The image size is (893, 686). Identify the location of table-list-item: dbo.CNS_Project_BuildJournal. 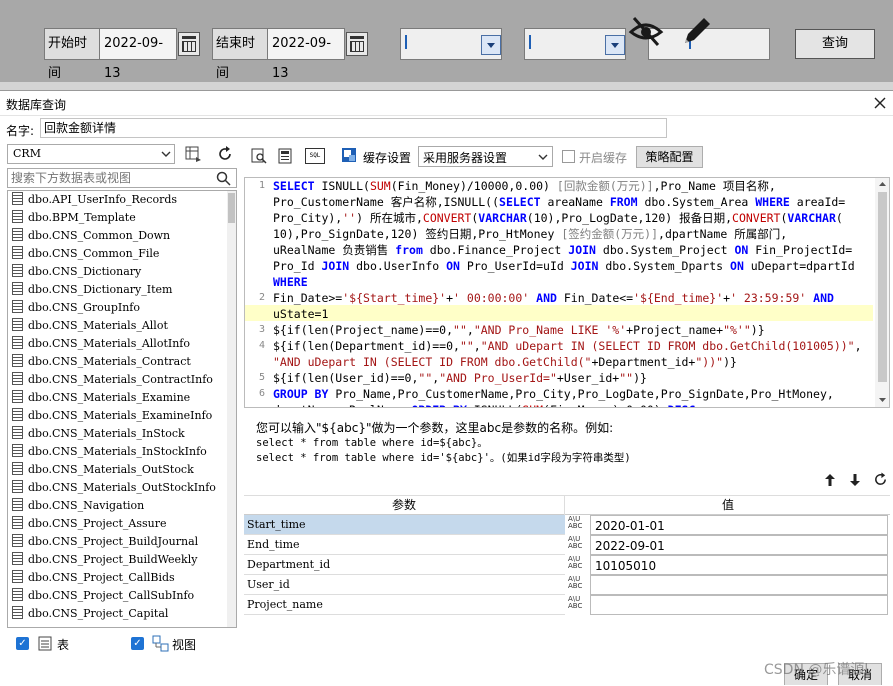
(105, 542).